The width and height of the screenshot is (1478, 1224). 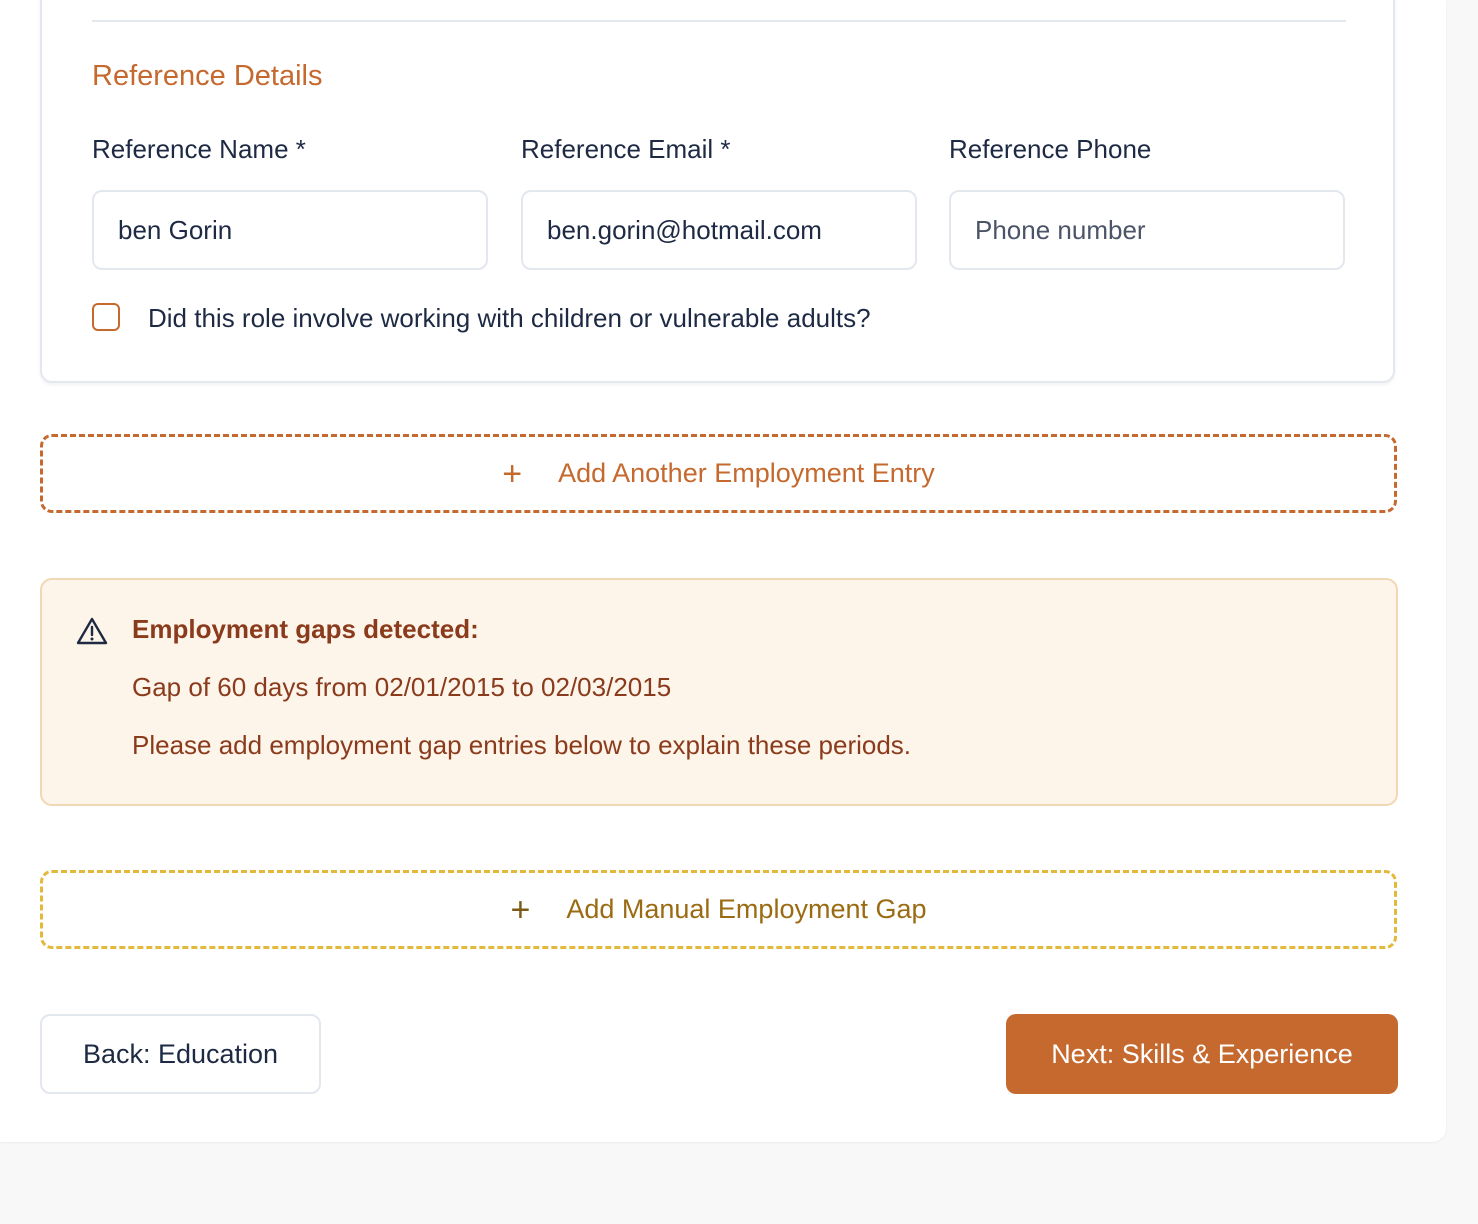 What do you see at coordinates (207, 76) in the screenshot?
I see `reference-section-title: Reference Details` at bounding box center [207, 76].